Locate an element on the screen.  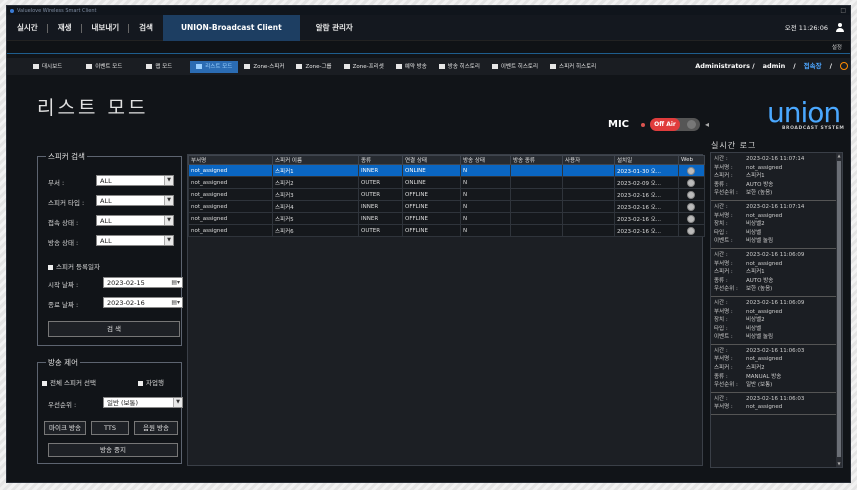
end-date-label: 종료 날짜 : is located at coordinates (63, 305).